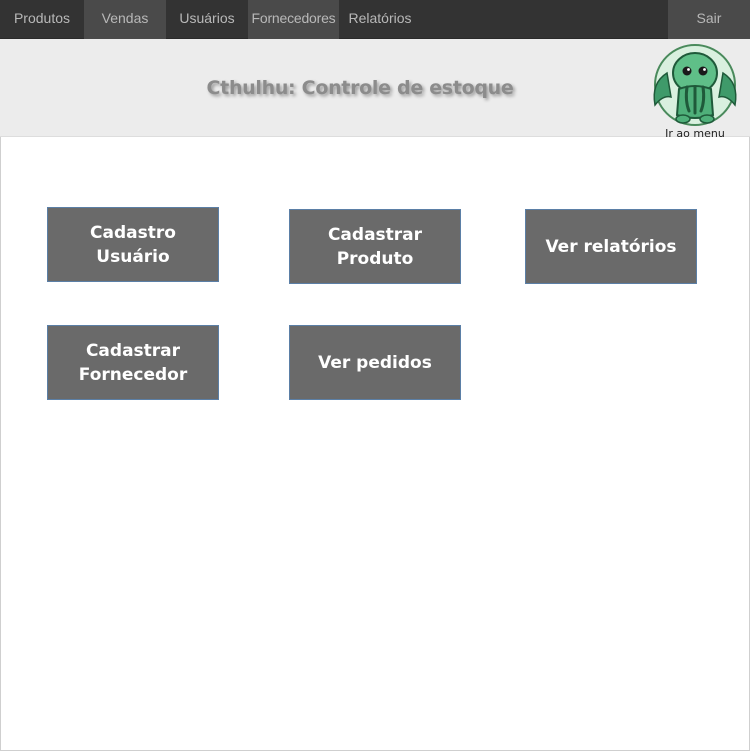 This screenshot has width=750, height=751. Describe the element at coordinates (360, 88) in the screenshot. I see `page-title: Cthulhu: Controle de estoque` at that location.